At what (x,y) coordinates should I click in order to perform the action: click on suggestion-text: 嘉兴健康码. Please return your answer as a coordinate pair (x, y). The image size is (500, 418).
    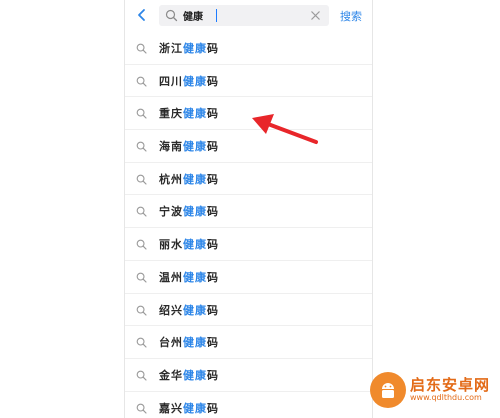
    Looking at the image, I should click on (189, 408).